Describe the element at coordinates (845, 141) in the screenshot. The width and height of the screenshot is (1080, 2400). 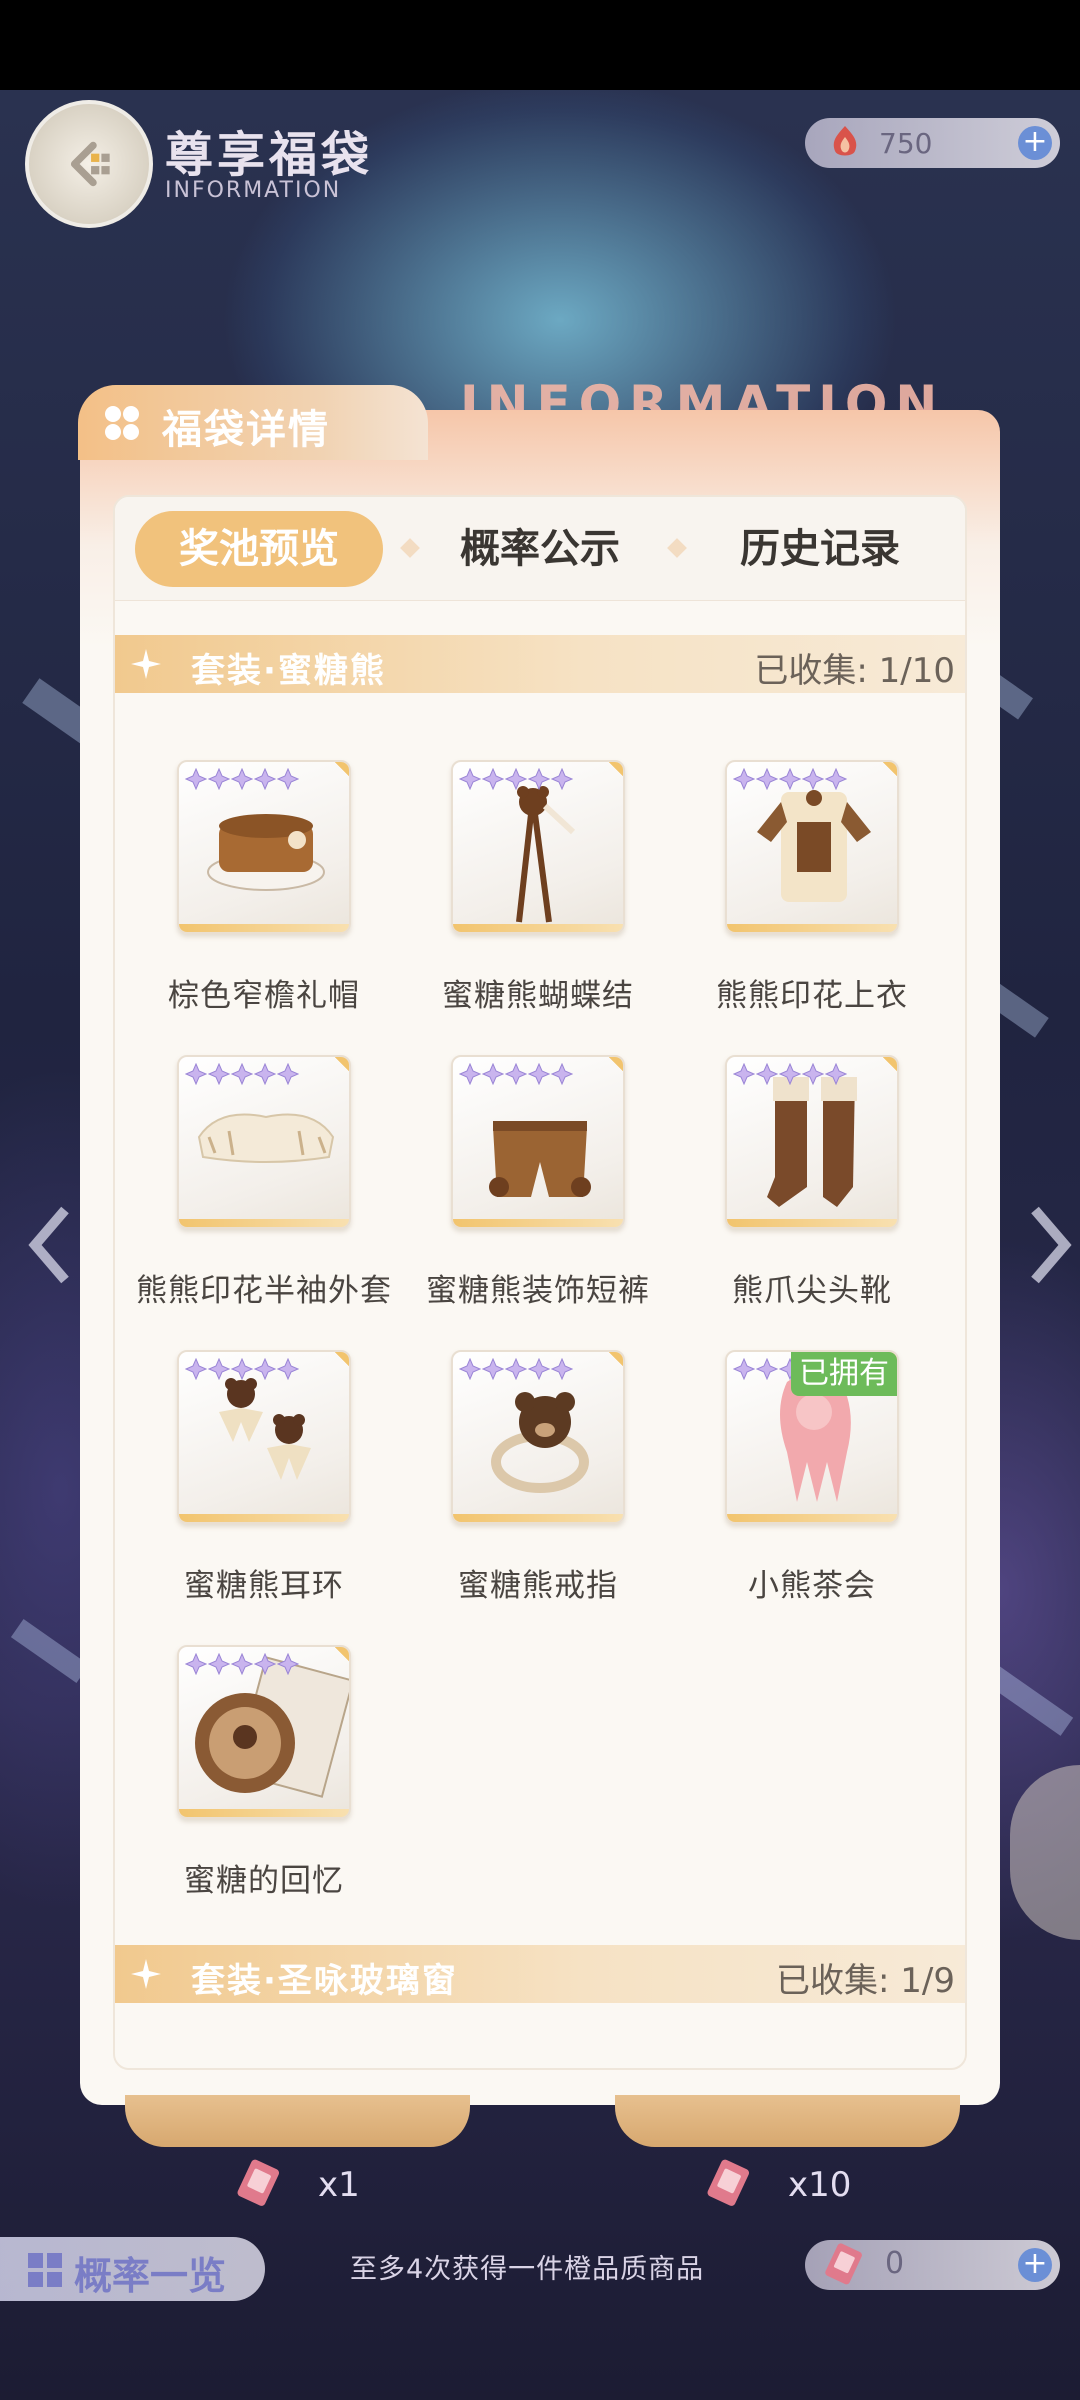
I see `flame-gem-icon` at that location.